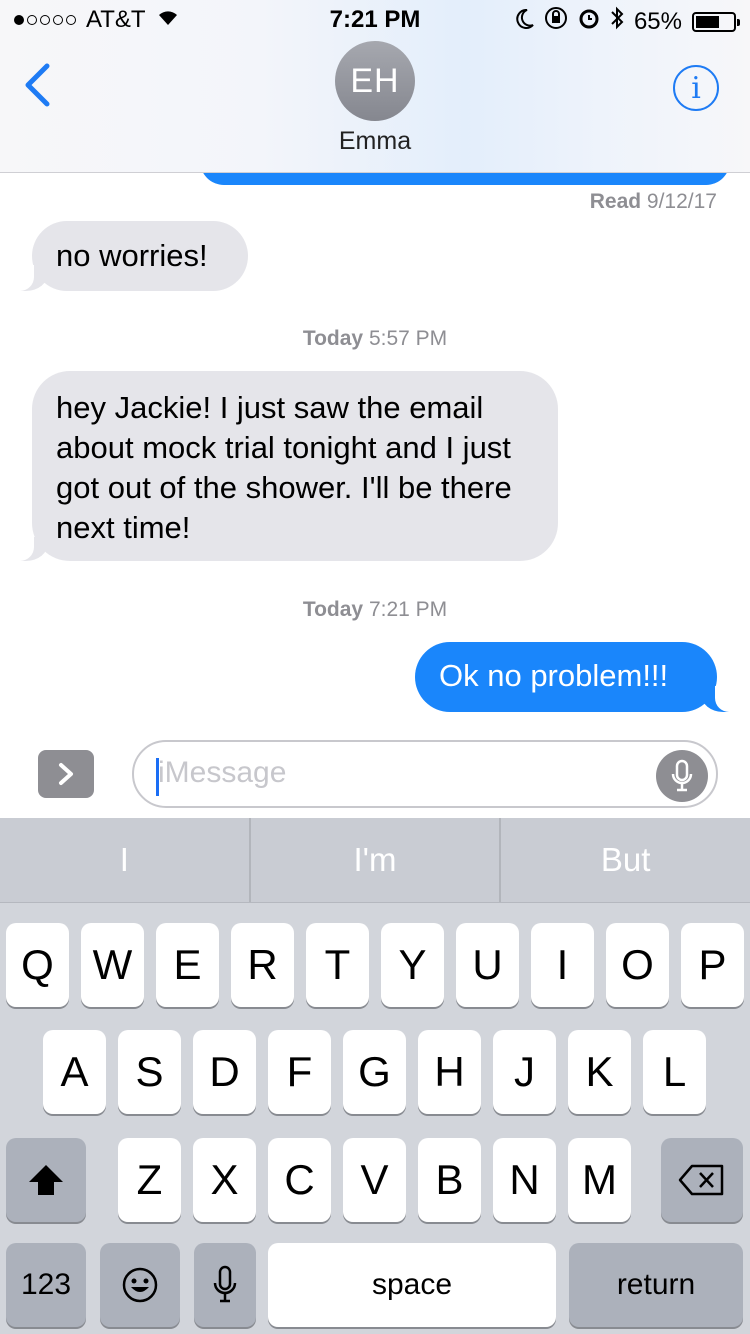 The width and height of the screenshot is (750, 1334). Describe the element at coordinates (657, 21) in the screenshot. I see `battery-percentage: 65%` at that location.